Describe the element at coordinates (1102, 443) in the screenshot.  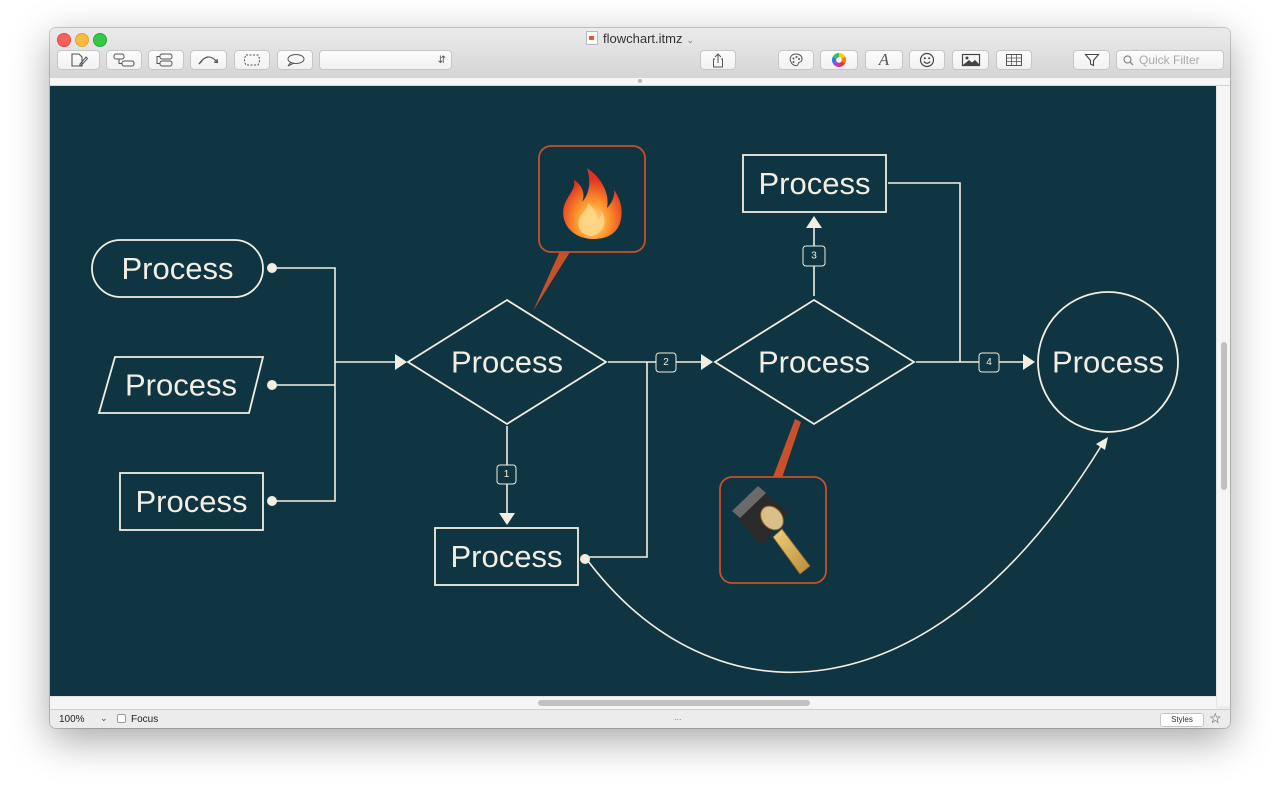
I see `arrowhead-curve` at that location.